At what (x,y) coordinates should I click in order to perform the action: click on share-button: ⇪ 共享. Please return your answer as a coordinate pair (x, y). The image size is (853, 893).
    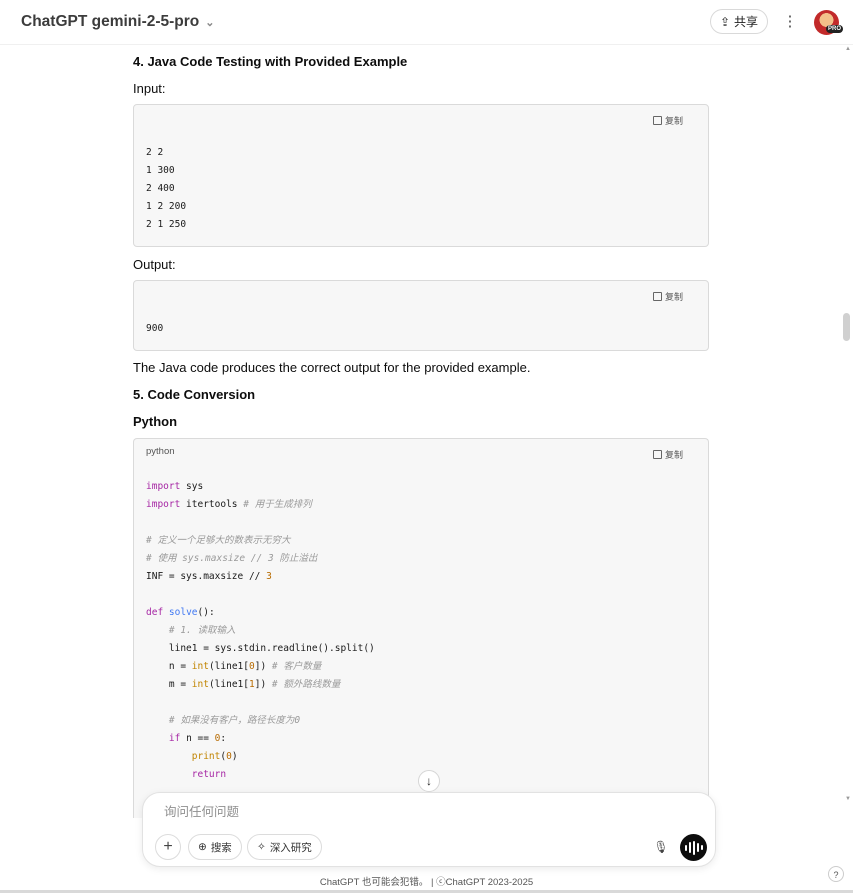
    Looking at the image, I should click on (739, 21).